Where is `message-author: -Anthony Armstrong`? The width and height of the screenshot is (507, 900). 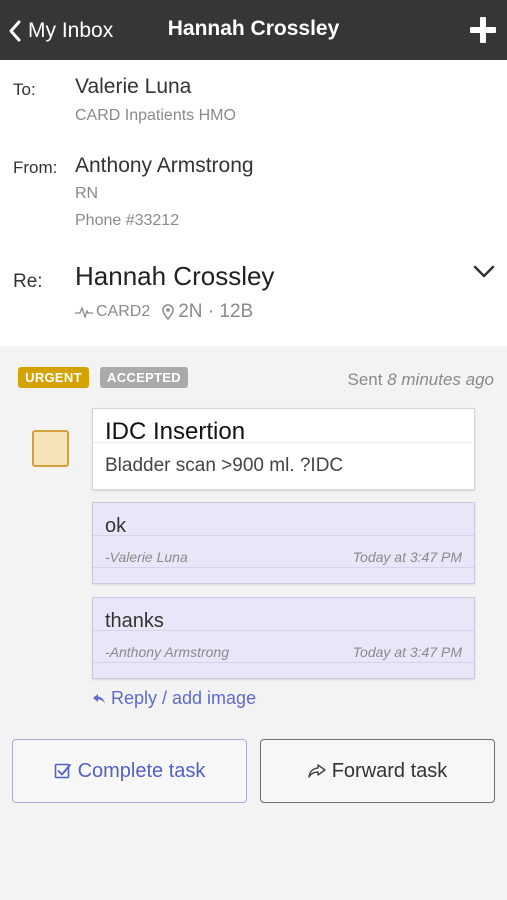 message-author: -Anthony Armstrong is located at coordinates (167, 652).